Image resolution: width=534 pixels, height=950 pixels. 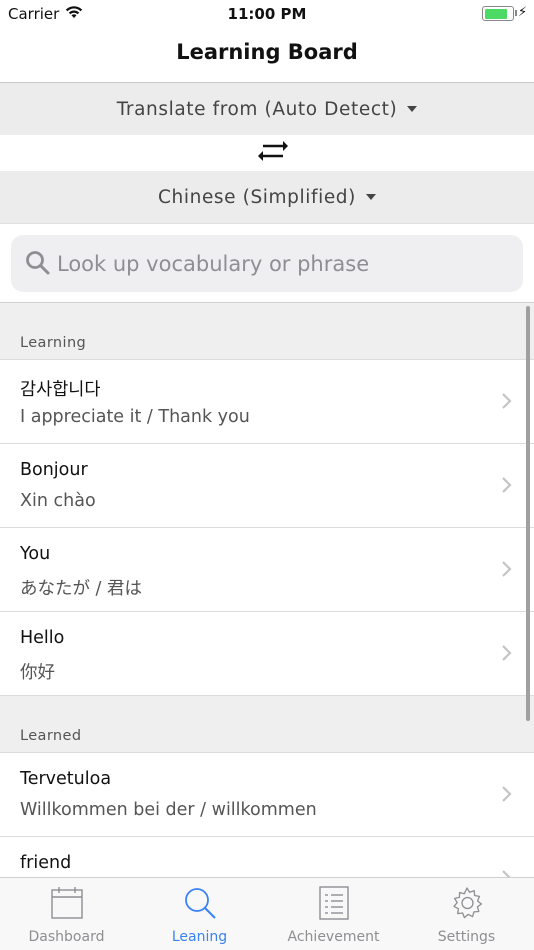 What do you see at coordinates (334, 903) in the screenshot?
I see `list-icon` at bounding box center [334, 903].